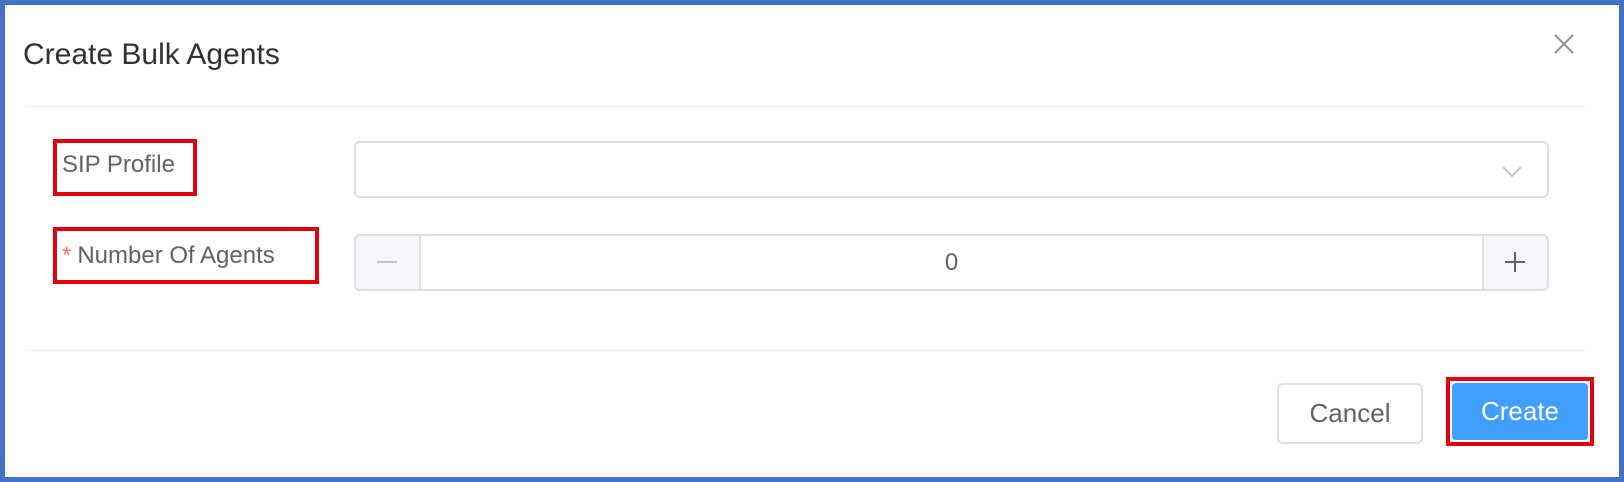 Image resolution: width=1624 pixels, height=482 pixels. Describe the element at coordinates (118, 164) in the screenshot. I see `sip-profile-label: SIP Profile` at that location.